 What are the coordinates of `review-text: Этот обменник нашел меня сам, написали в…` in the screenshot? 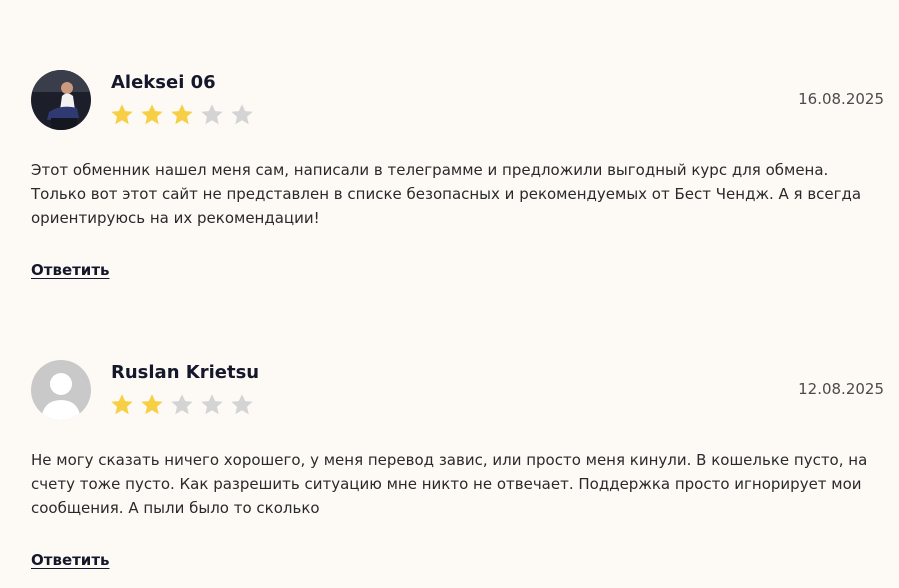 It's located at (446, 194).